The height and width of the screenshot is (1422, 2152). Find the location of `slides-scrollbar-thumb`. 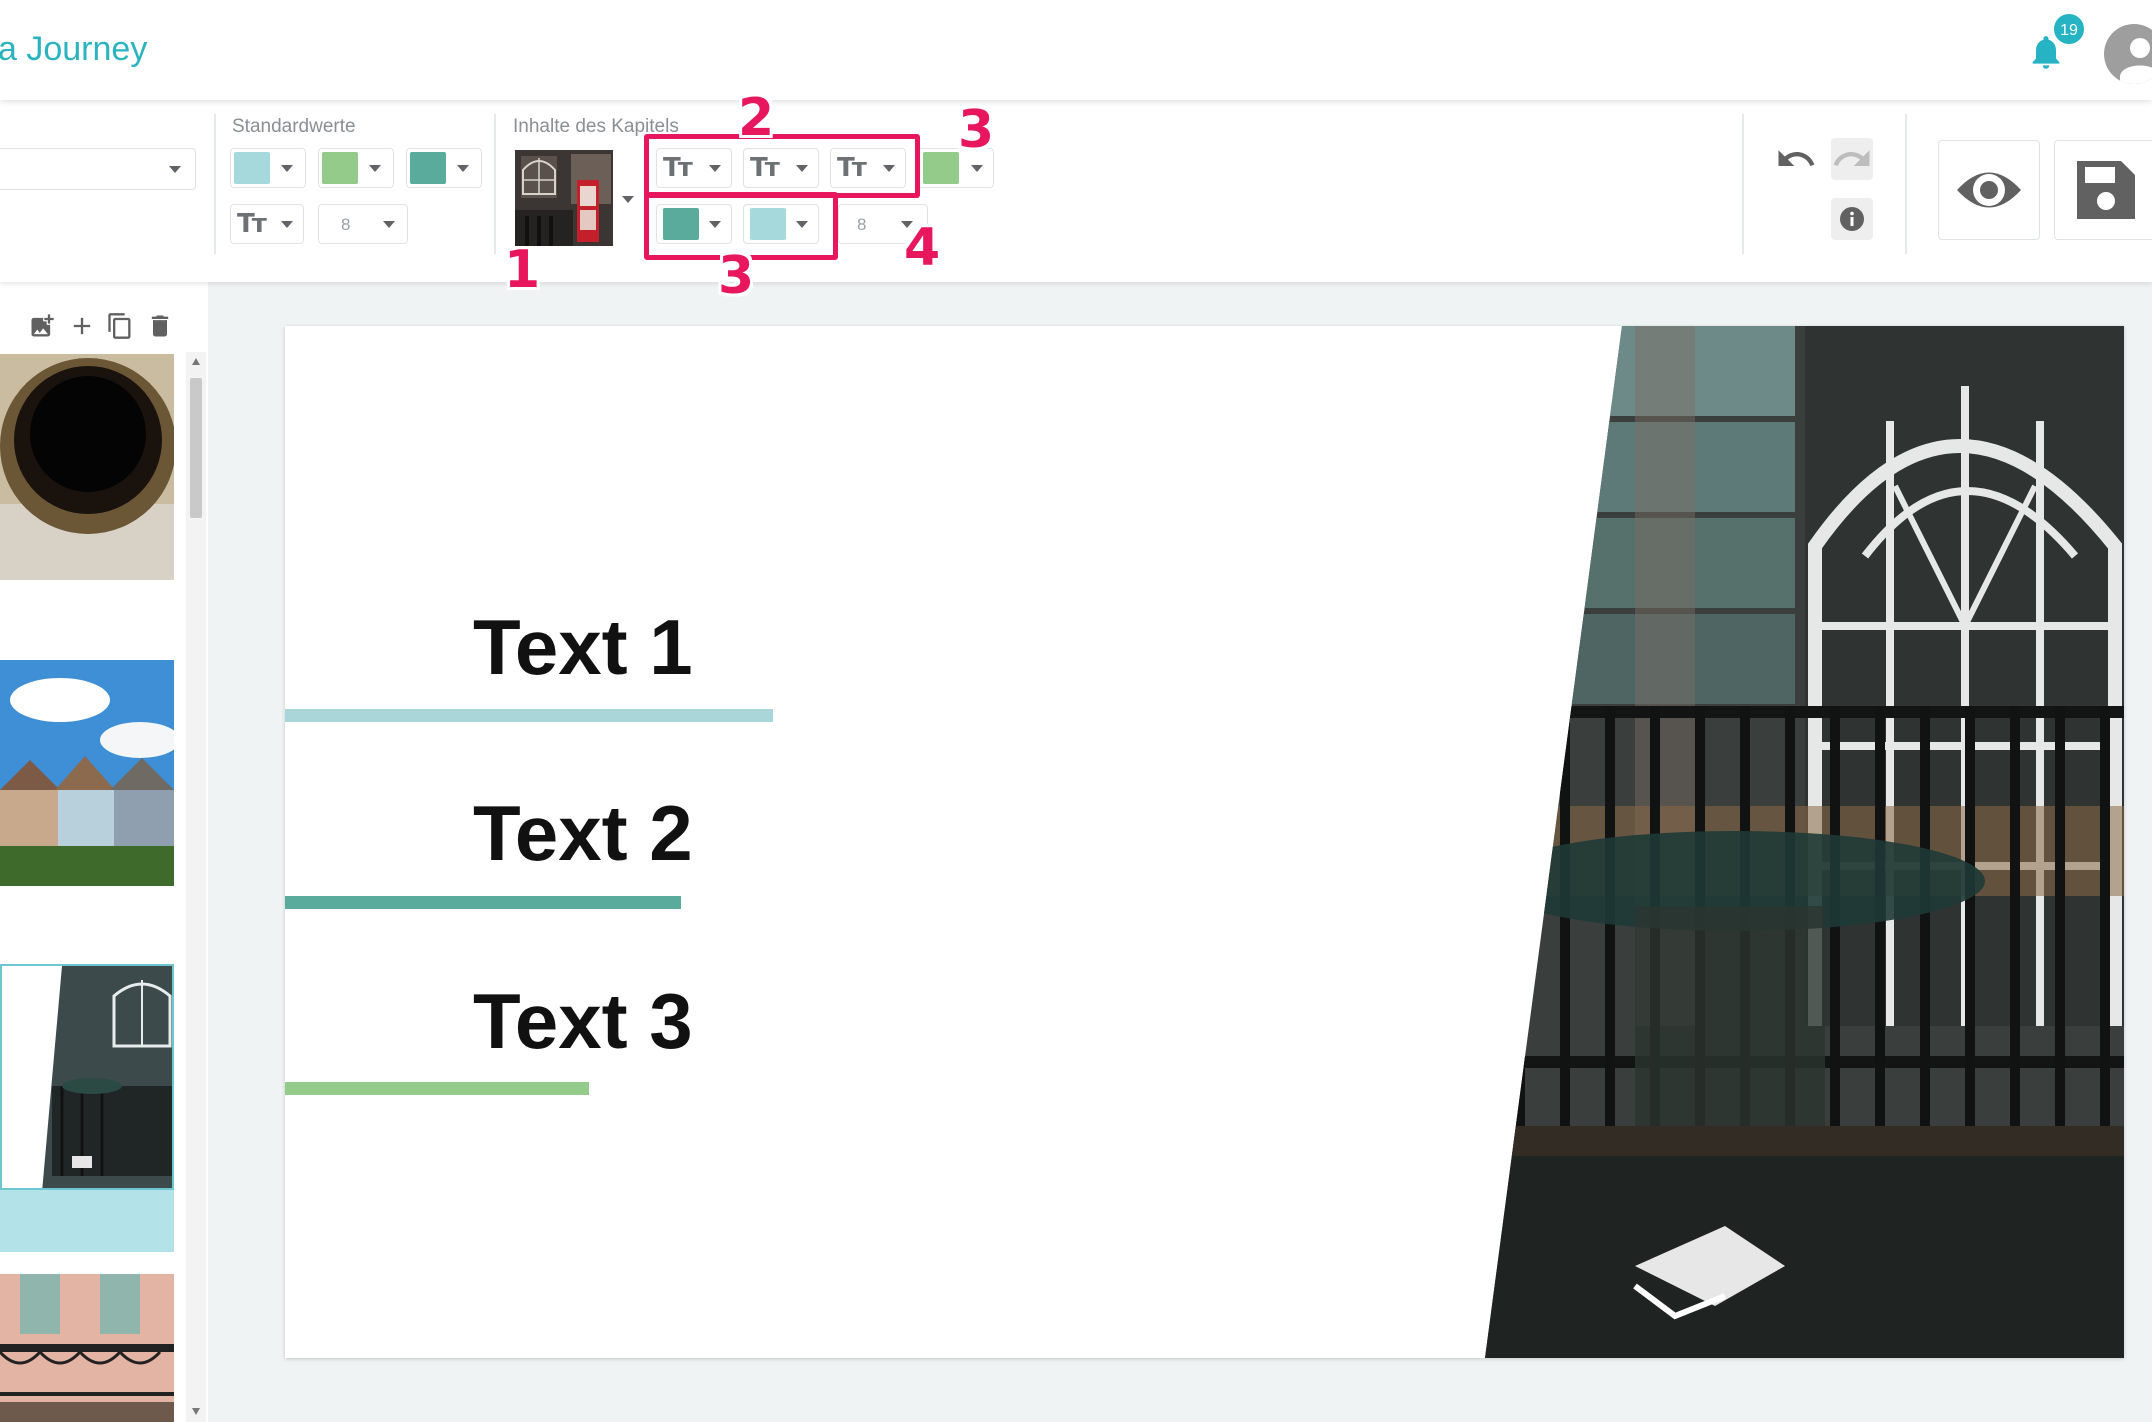

slides-scrollbar-thumb is located at coordinates (196, 448).